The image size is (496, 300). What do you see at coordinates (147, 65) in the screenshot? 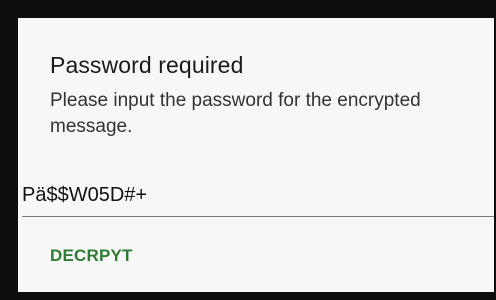
I see `dialog-title: Password required` at bounding box center [147, 65].